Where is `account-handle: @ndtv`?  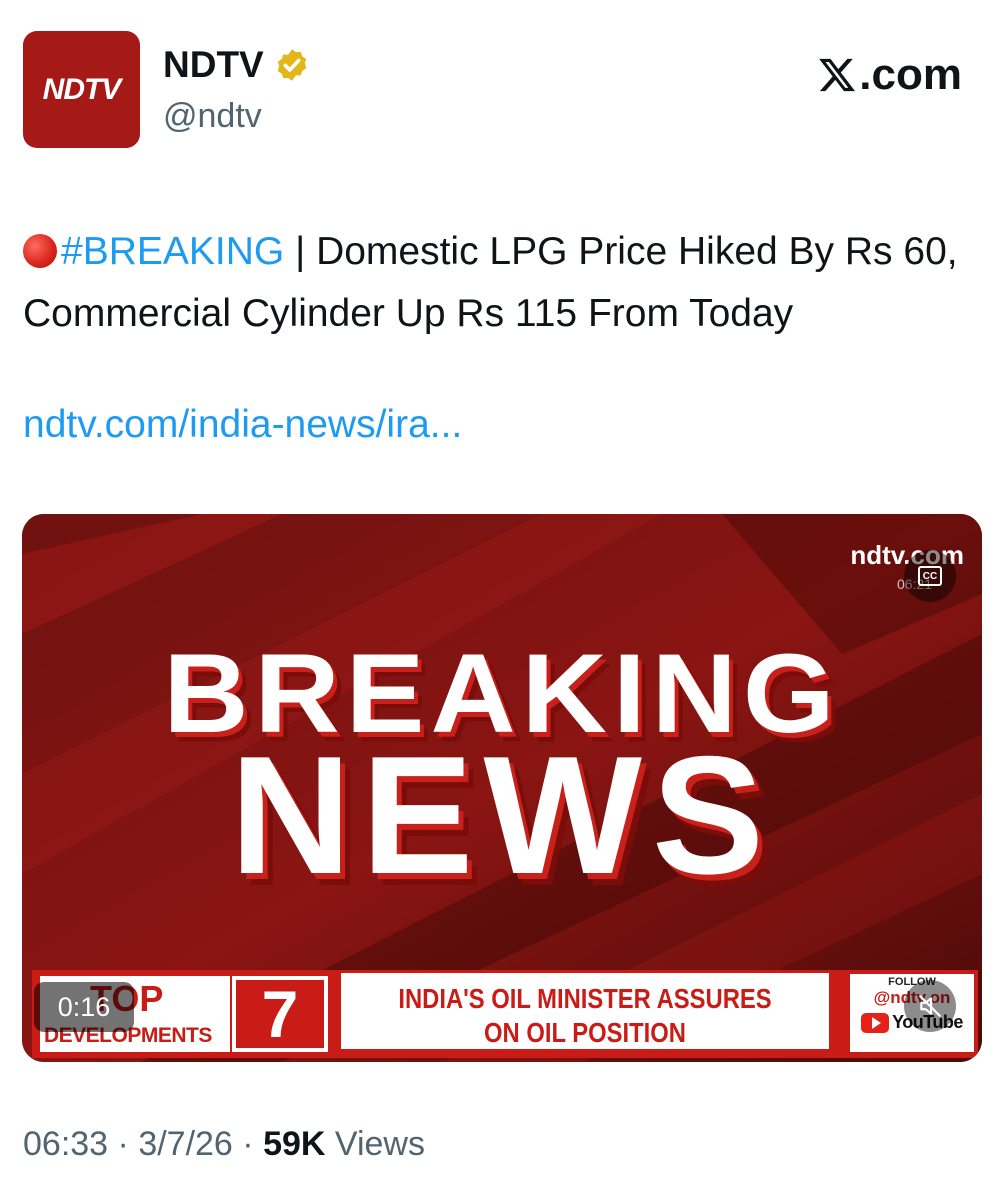 account-handle: @ndtv is located at coordinates (212, 116).